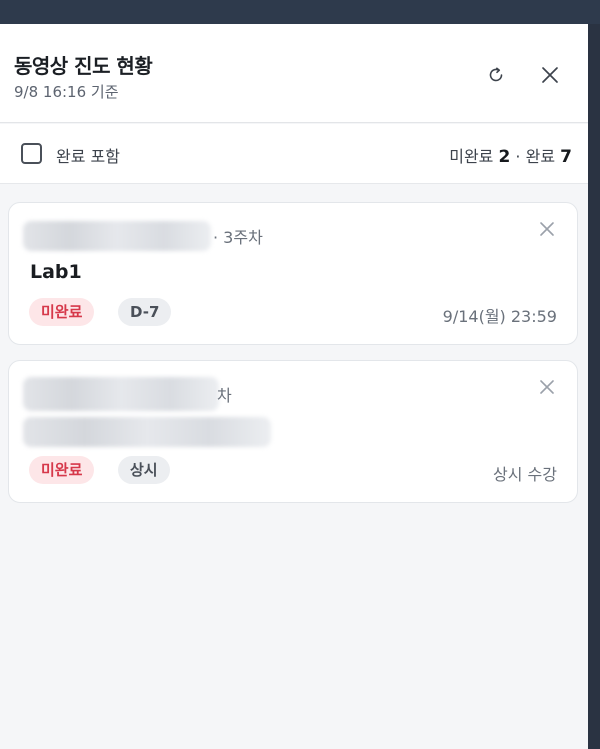 The height and width of the screenshot is (749, 600). I want to click on lecture-title: Lab1, so click(56, 272).